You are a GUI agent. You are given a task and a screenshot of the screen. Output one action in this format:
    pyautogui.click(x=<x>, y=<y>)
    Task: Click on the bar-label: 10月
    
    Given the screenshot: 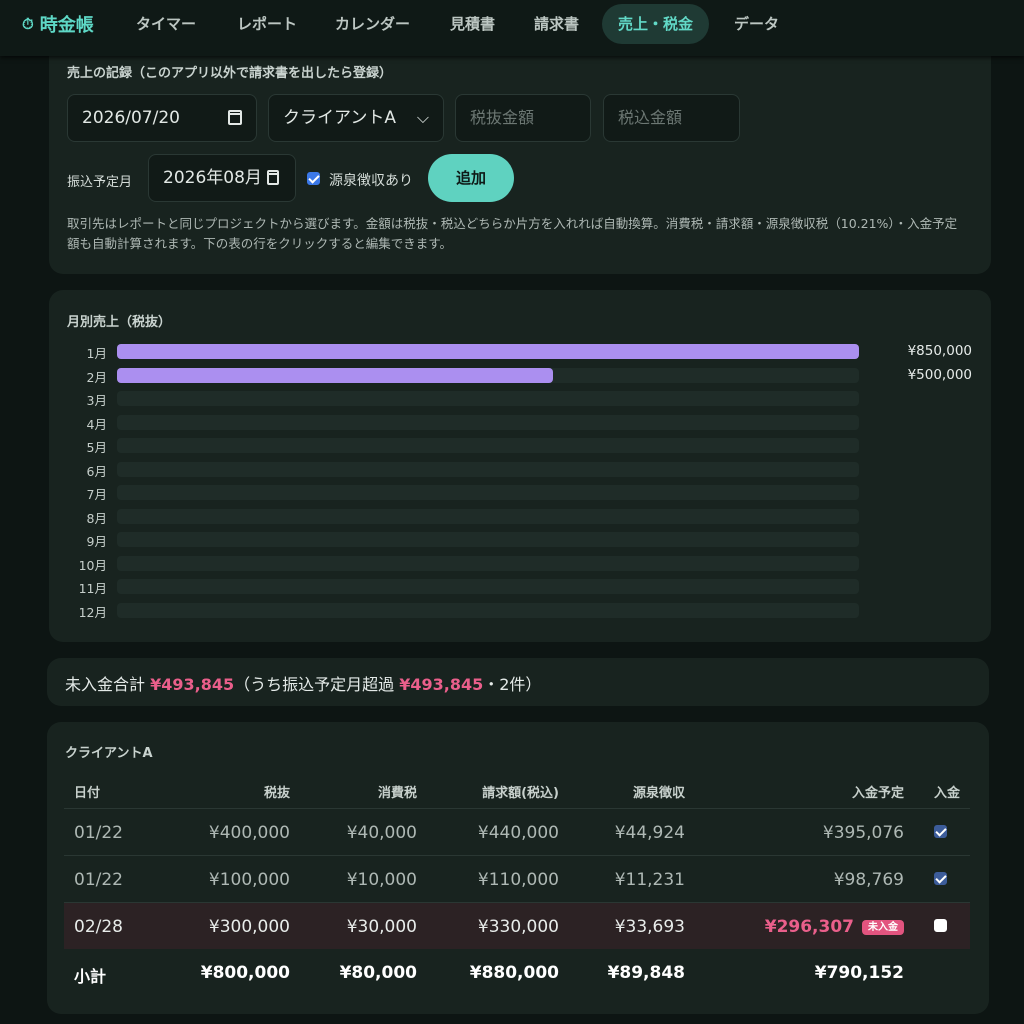 What is the action you would take?
    pyautogui.click(x=92, y=565)
    